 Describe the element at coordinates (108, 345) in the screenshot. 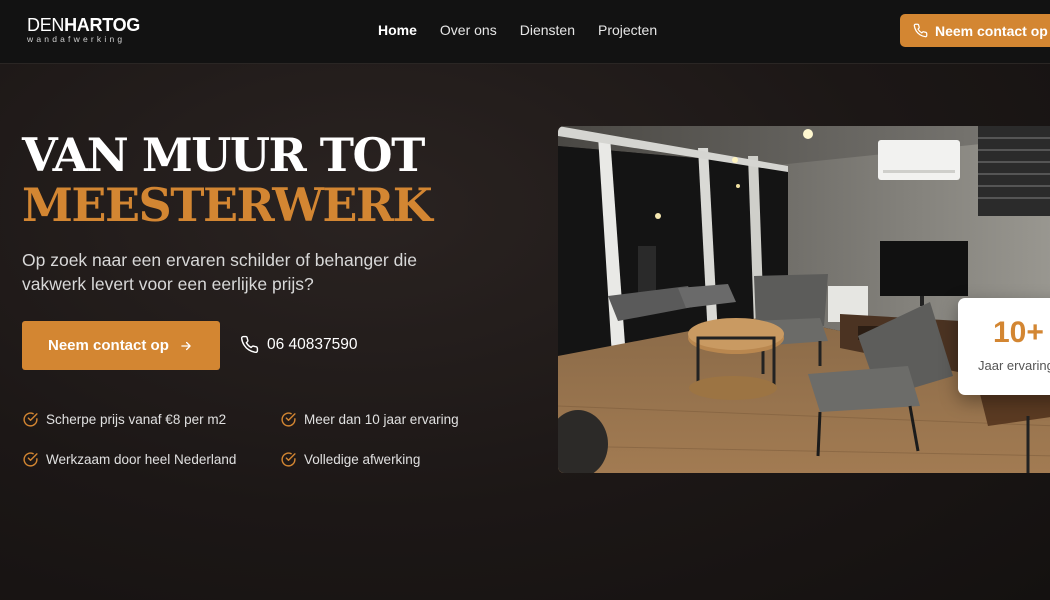

I see `hero-contact-label: Neem contact op` at that location.